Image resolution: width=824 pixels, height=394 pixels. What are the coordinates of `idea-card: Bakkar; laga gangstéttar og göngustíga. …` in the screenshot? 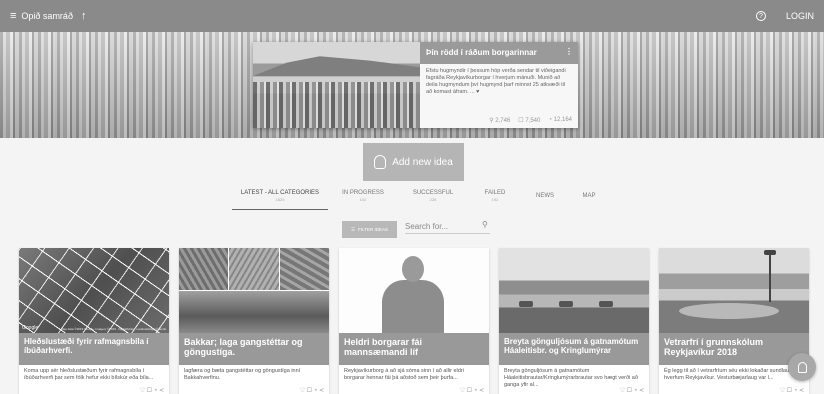 It's located at (254, 321).